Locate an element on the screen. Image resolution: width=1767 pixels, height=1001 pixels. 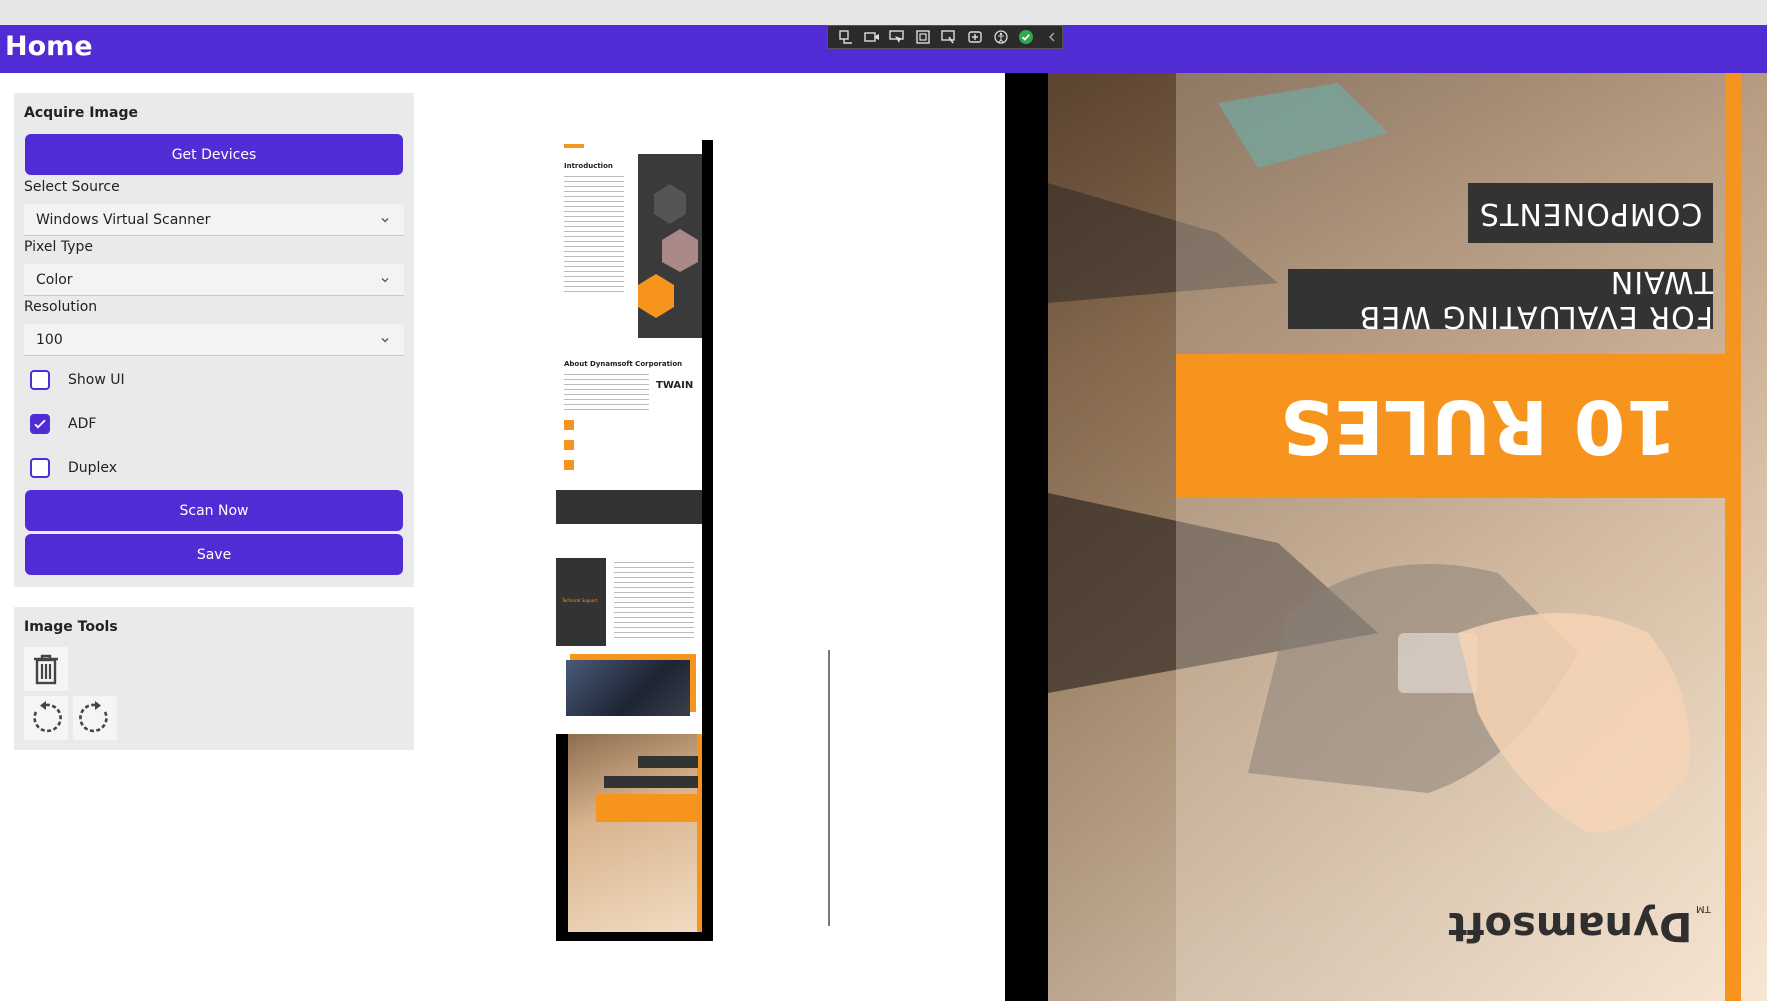
resolution-label: Resolution is located at coordinates (61, 307).